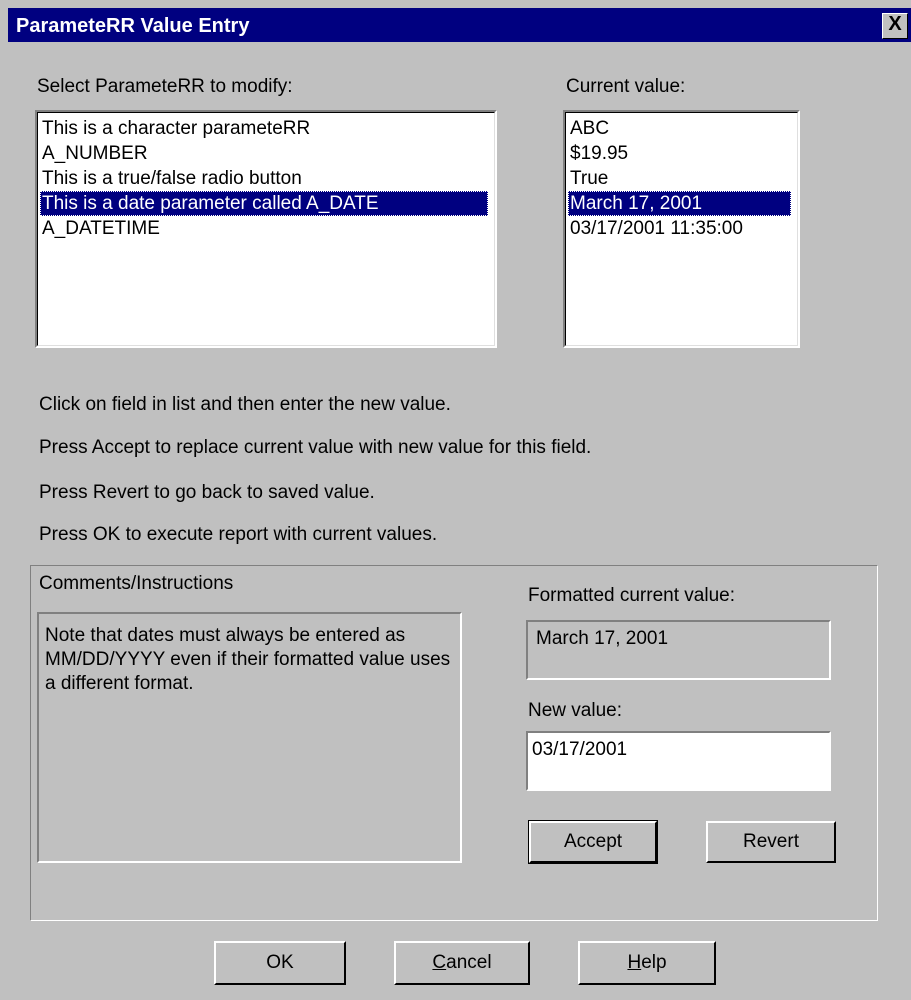 Image resolution: width=911 pixels, height=1000 pixels. Describe the element at coordinates (165, 86) in the screenshot. I see `select-parameter-label: Select ParameteRR to modify:` at that location.